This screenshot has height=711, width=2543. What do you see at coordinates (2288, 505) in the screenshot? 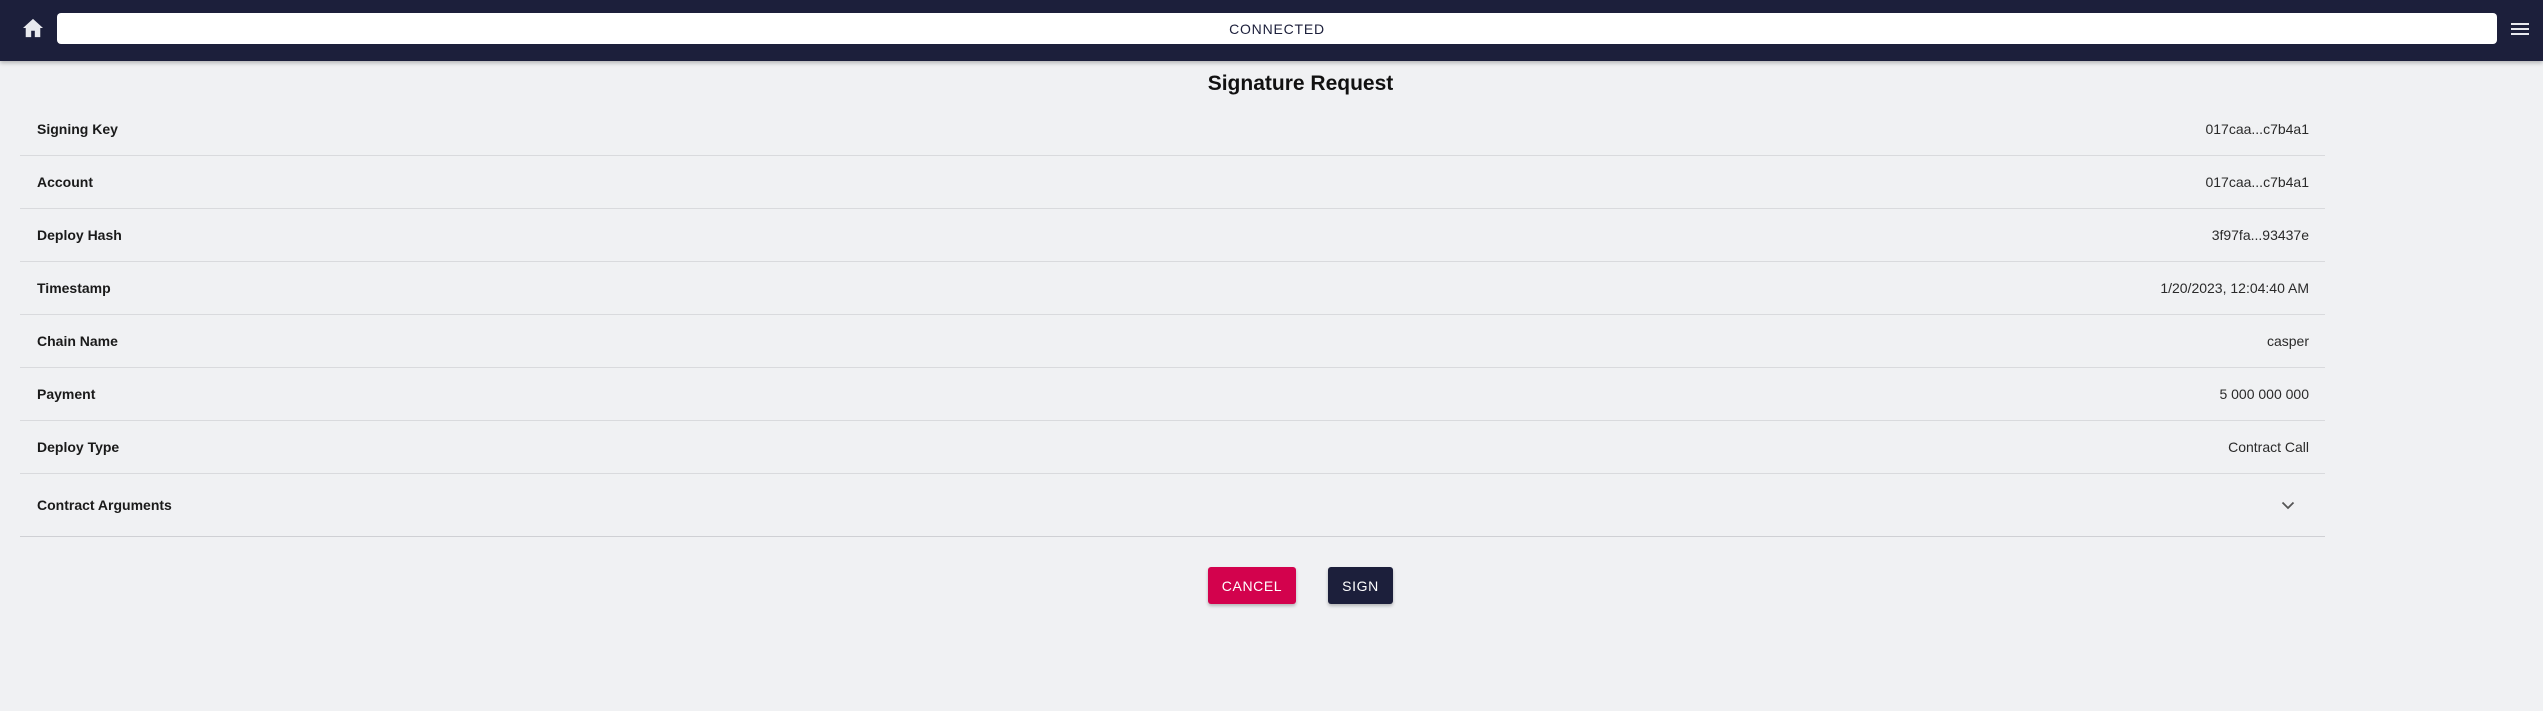
I see `chevron-down-icon` at bounding box center [2288, 505].